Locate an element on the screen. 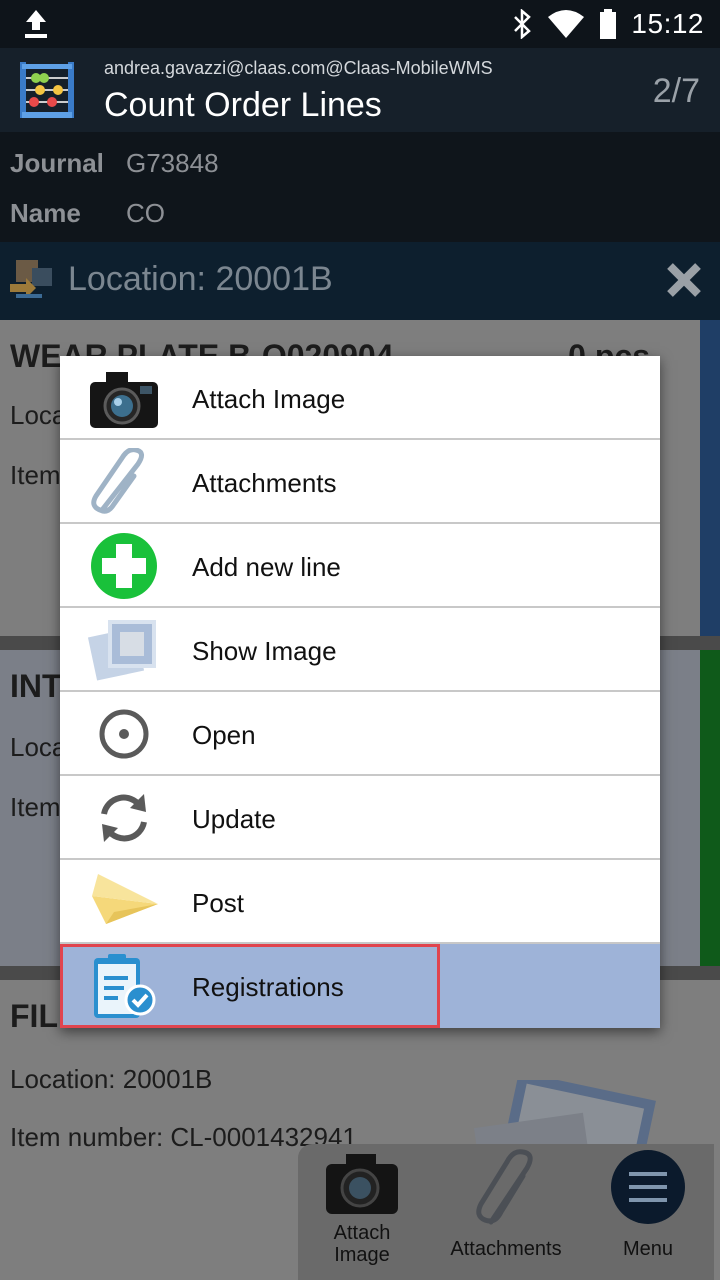  page-title: Count Order Lines is located at coordinates (243, 105).